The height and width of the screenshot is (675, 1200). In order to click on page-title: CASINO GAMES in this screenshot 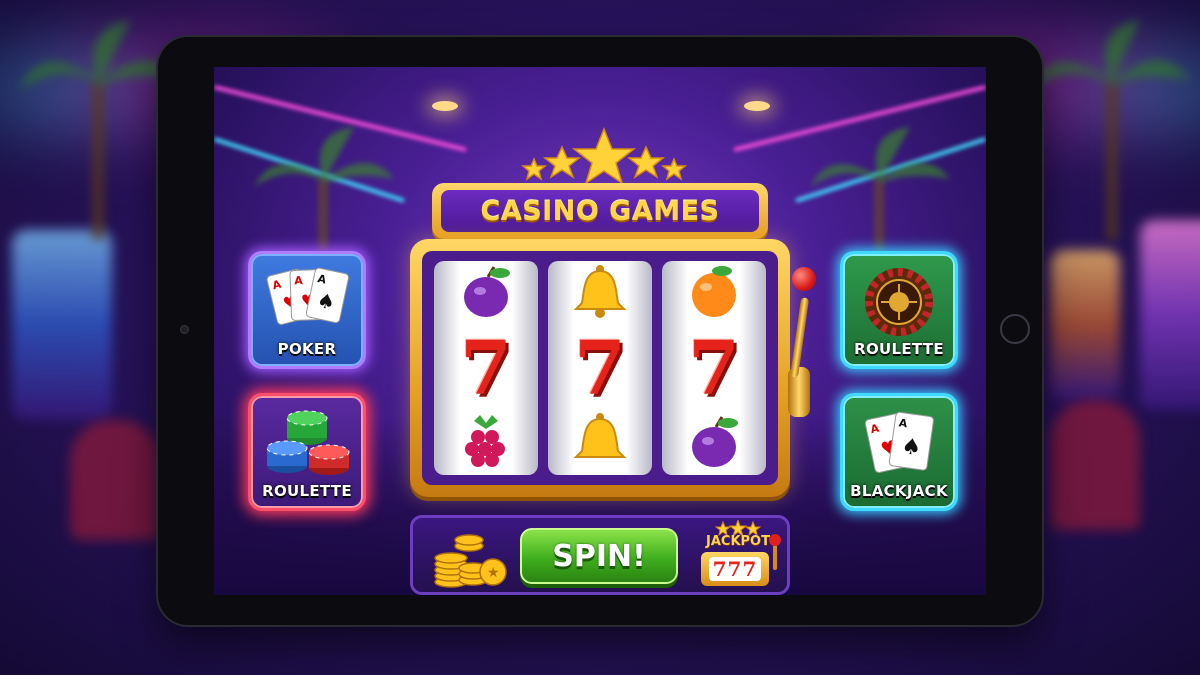, I will do `click(600, 211)`.